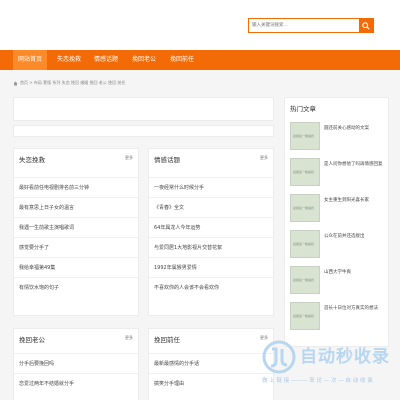  I want to click on nav-item-qianren: 挽回前任, so click(182, 60).